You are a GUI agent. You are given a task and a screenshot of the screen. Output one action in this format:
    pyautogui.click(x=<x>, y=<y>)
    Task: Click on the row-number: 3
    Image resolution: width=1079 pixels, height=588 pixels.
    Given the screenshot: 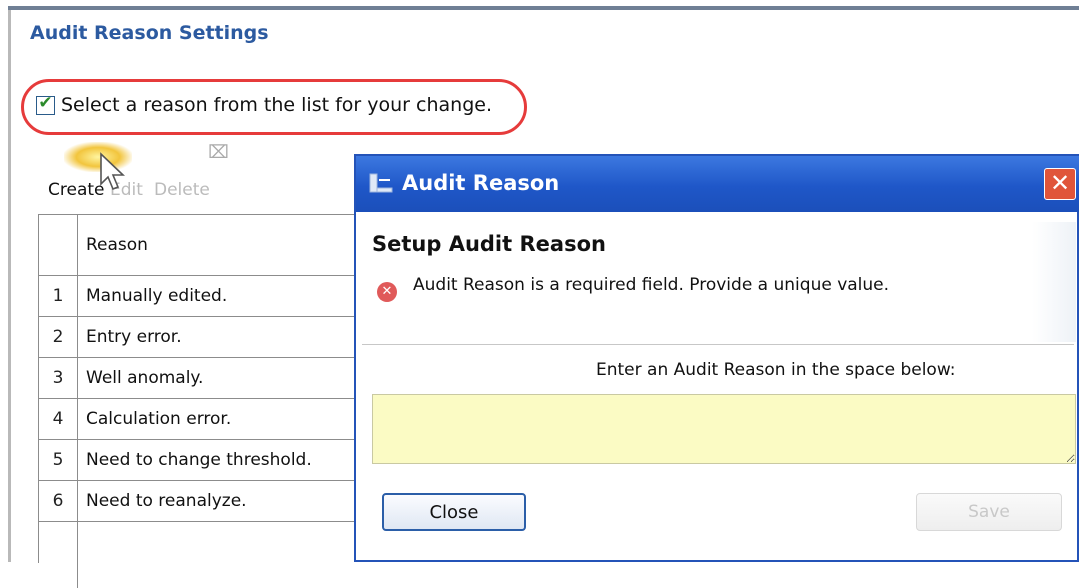 What is the action you would take?
    pyautogui.click(x=58, y=378)
    